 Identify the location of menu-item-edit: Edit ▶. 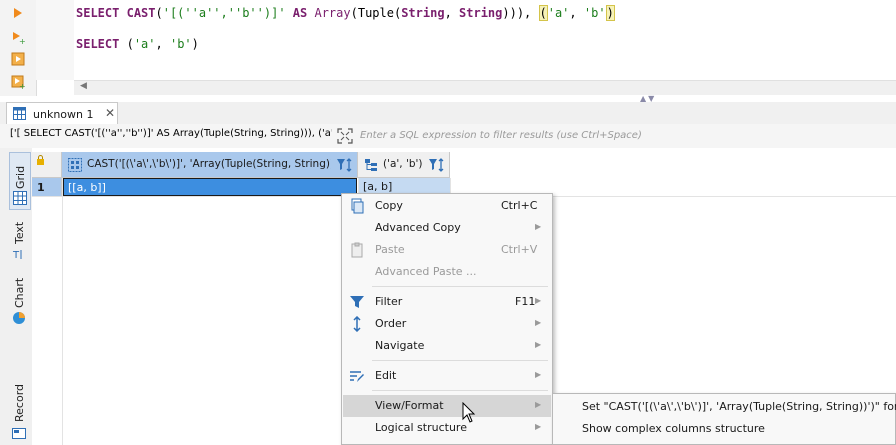
(447, 376).